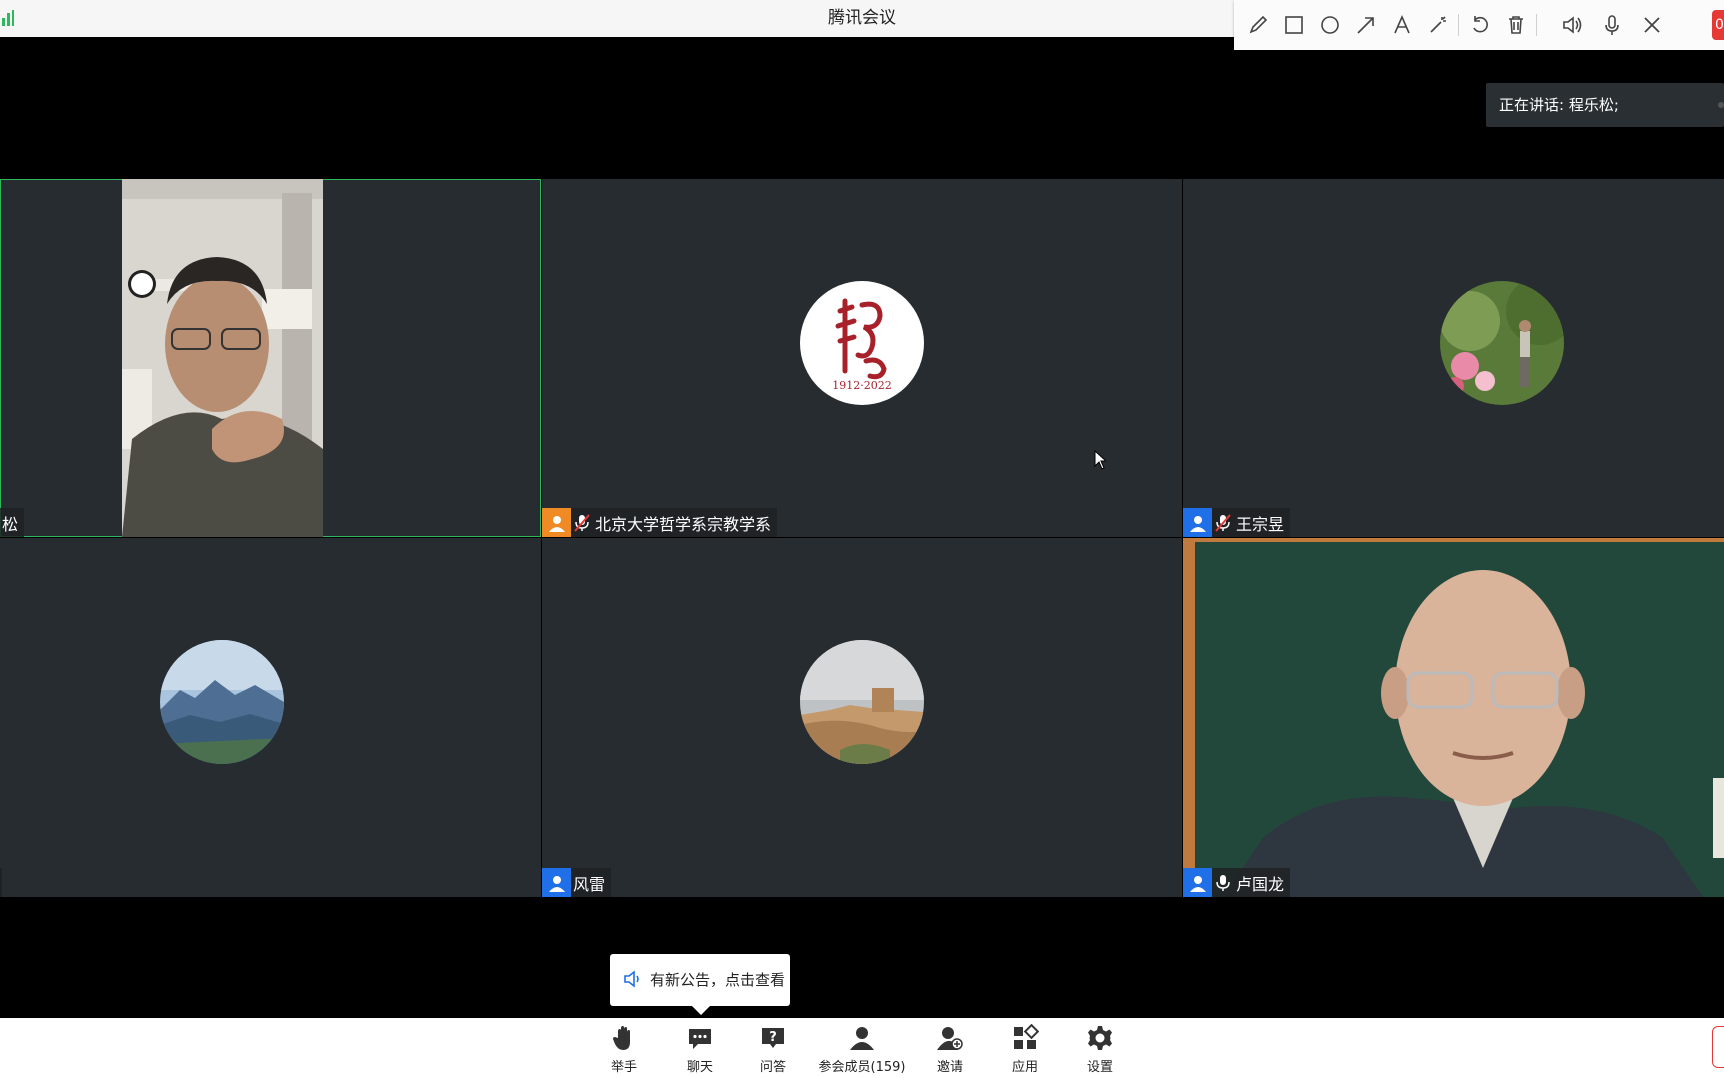  I want to click on invite-button: 邀请, so click(950, 1050).